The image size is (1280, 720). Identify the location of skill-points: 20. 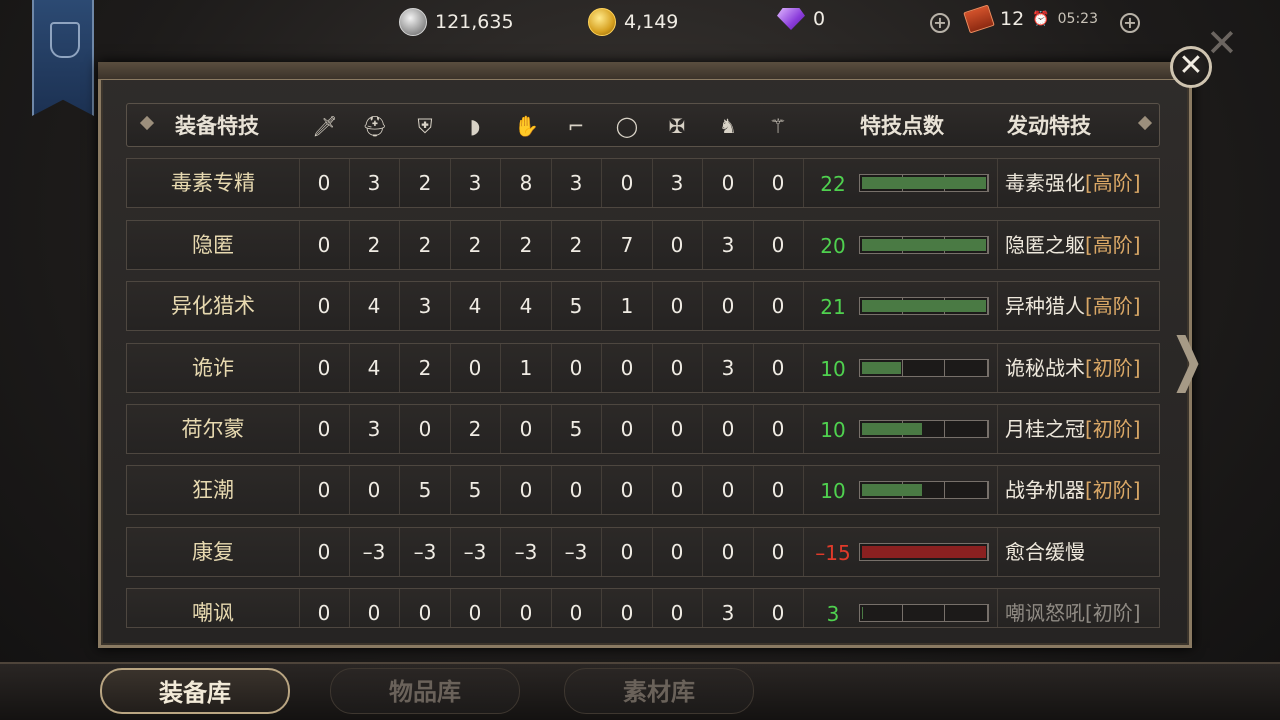
(833, 246).